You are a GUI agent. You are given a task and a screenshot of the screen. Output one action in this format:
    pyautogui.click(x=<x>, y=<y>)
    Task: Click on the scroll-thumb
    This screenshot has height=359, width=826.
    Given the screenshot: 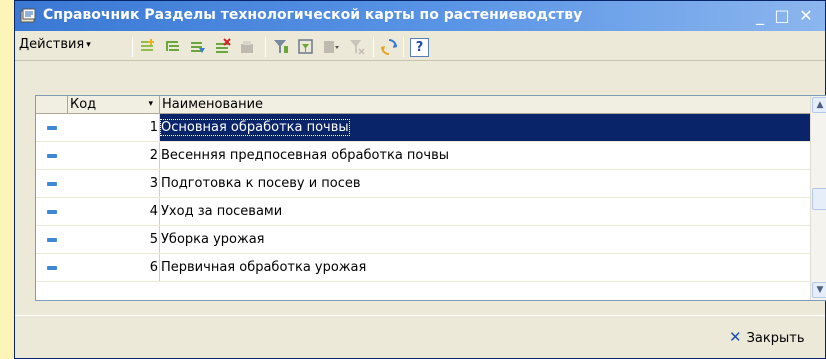 What is the action you would take?
    pyautogui.click(x=819, y=199)
    